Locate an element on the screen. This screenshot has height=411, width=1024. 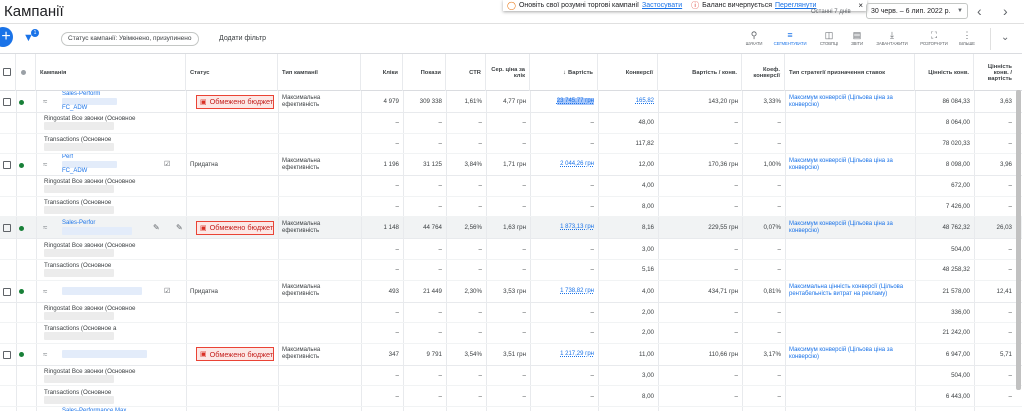
date-range-picker: 30 черв. – 6 лип. 2022 р. ▼ is located at coordinates (917, 11).